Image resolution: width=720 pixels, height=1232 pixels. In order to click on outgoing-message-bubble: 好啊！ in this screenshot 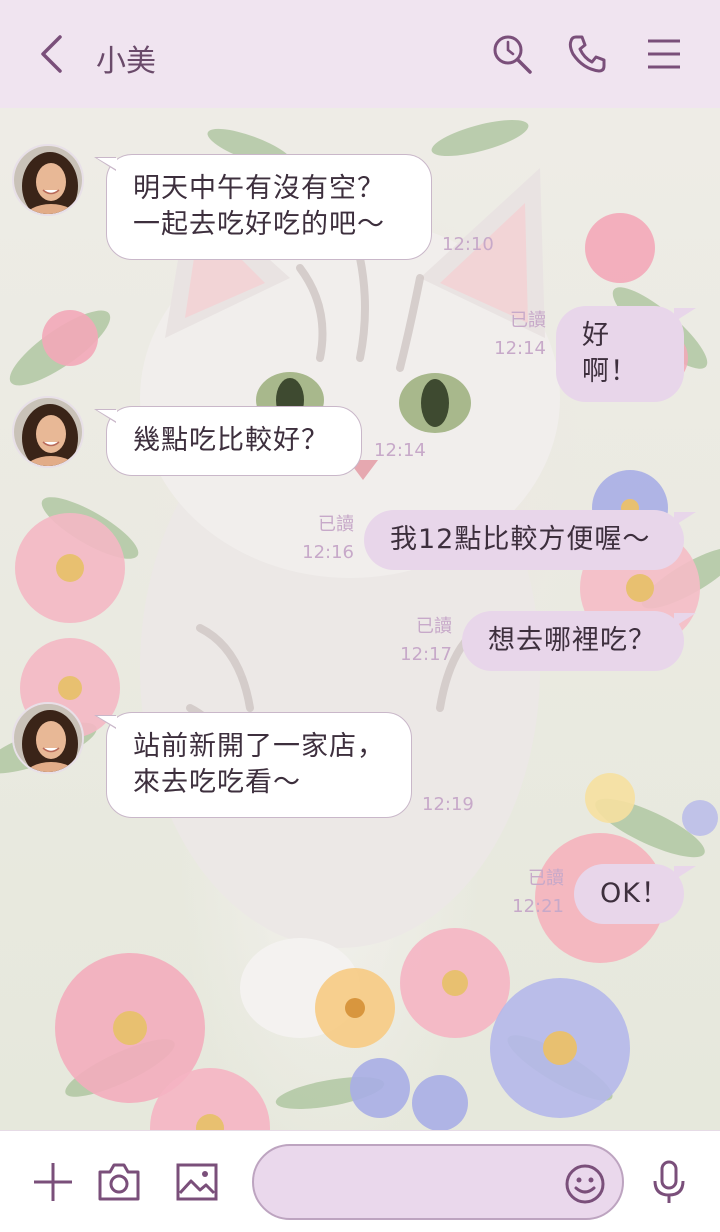, I will do `click(626, 354)`.